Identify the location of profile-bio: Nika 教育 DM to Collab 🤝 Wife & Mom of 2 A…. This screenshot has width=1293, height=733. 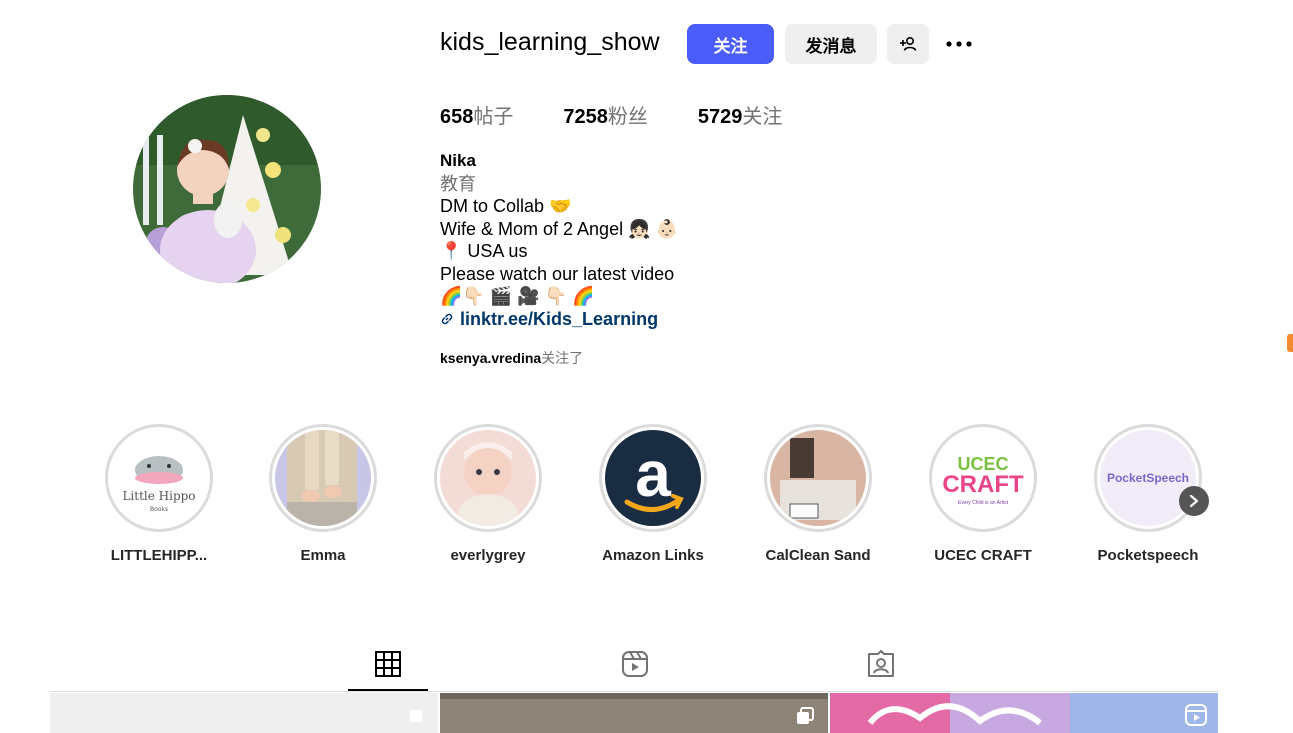
(665, 240).